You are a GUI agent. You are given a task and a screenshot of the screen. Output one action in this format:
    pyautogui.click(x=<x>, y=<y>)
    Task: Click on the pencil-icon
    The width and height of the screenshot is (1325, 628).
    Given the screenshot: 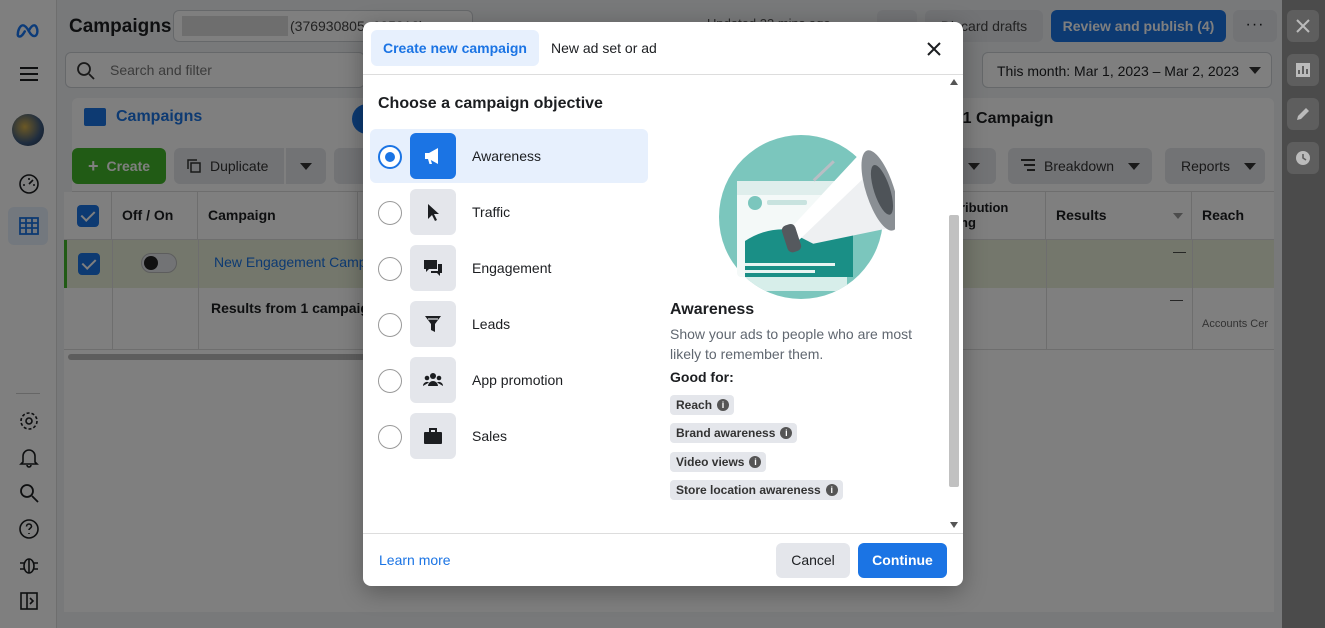 What is the action you would take?
    pyautogui.click(x=1303, y=114)
    